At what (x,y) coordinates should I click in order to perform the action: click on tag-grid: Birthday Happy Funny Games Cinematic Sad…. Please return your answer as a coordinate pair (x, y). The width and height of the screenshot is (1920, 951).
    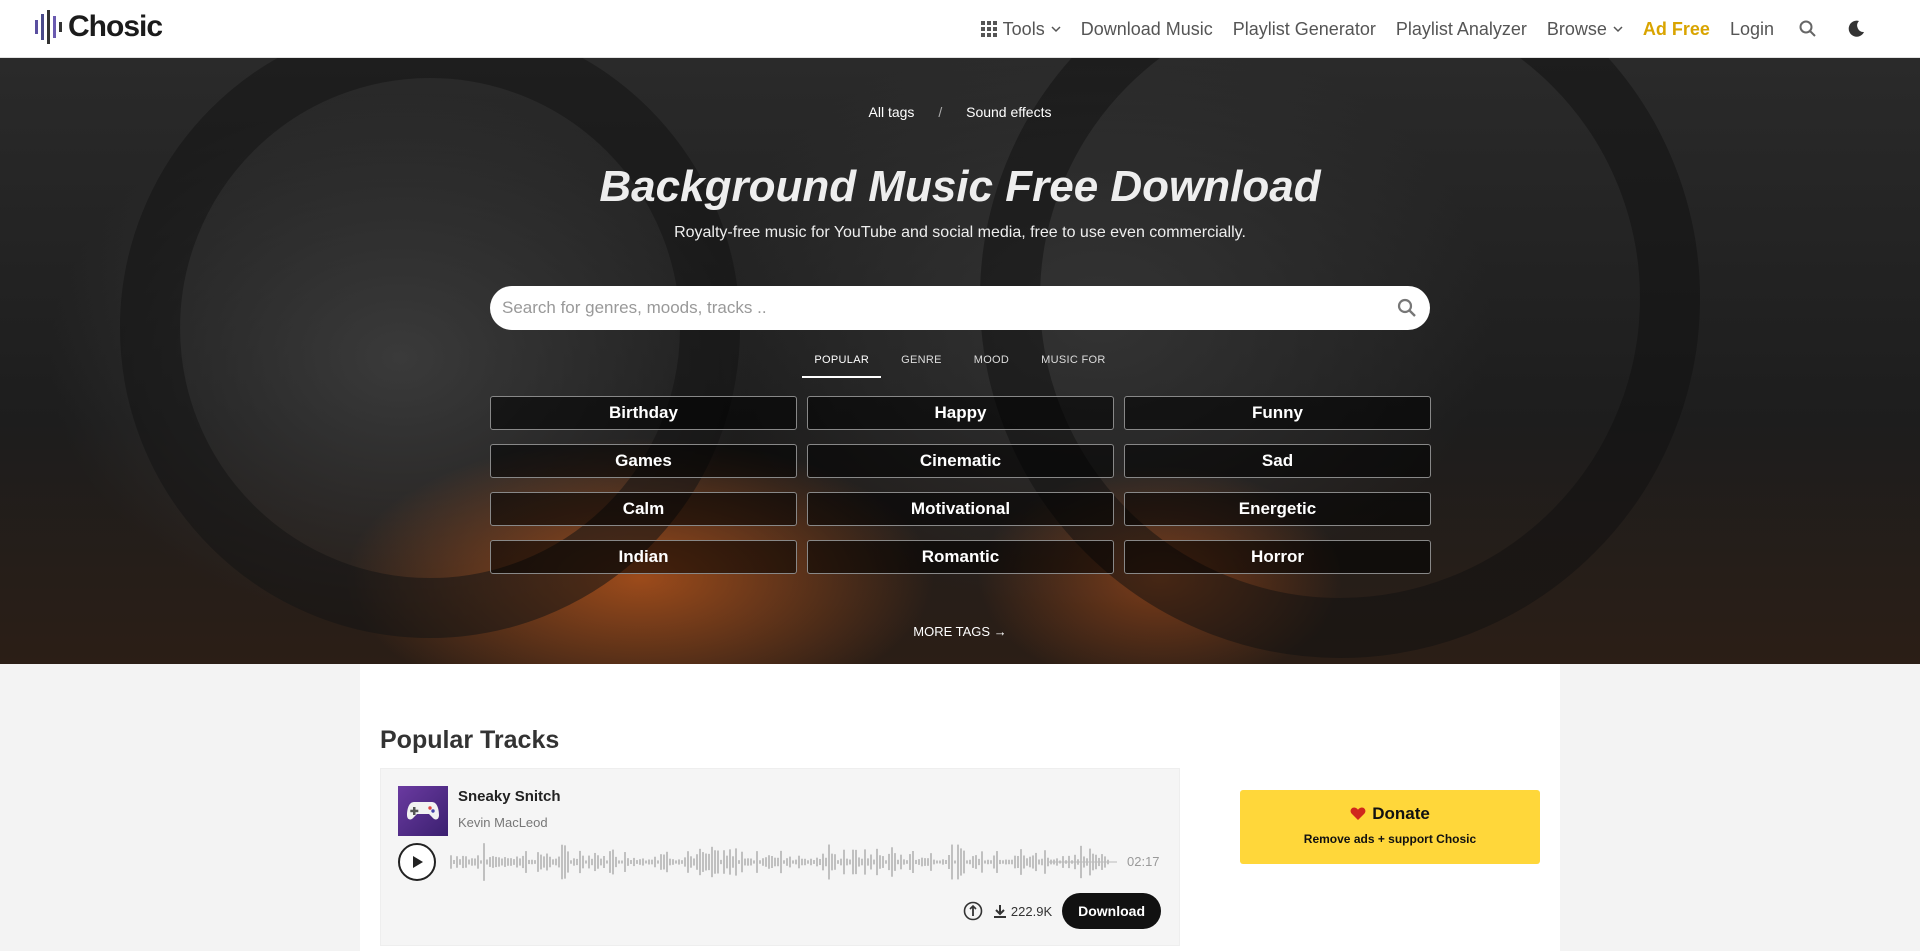
    Looking at the image, I should click on (960, 485).